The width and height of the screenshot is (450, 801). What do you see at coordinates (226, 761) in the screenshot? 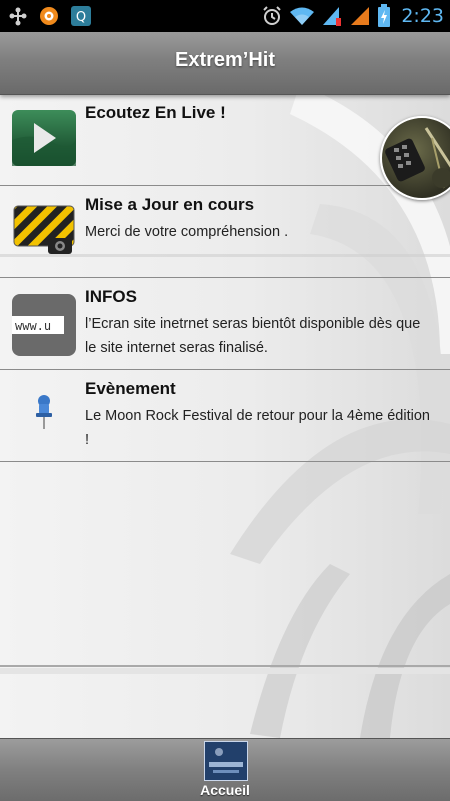
I see `home-tab-icon` at bounding box center [226, 761].